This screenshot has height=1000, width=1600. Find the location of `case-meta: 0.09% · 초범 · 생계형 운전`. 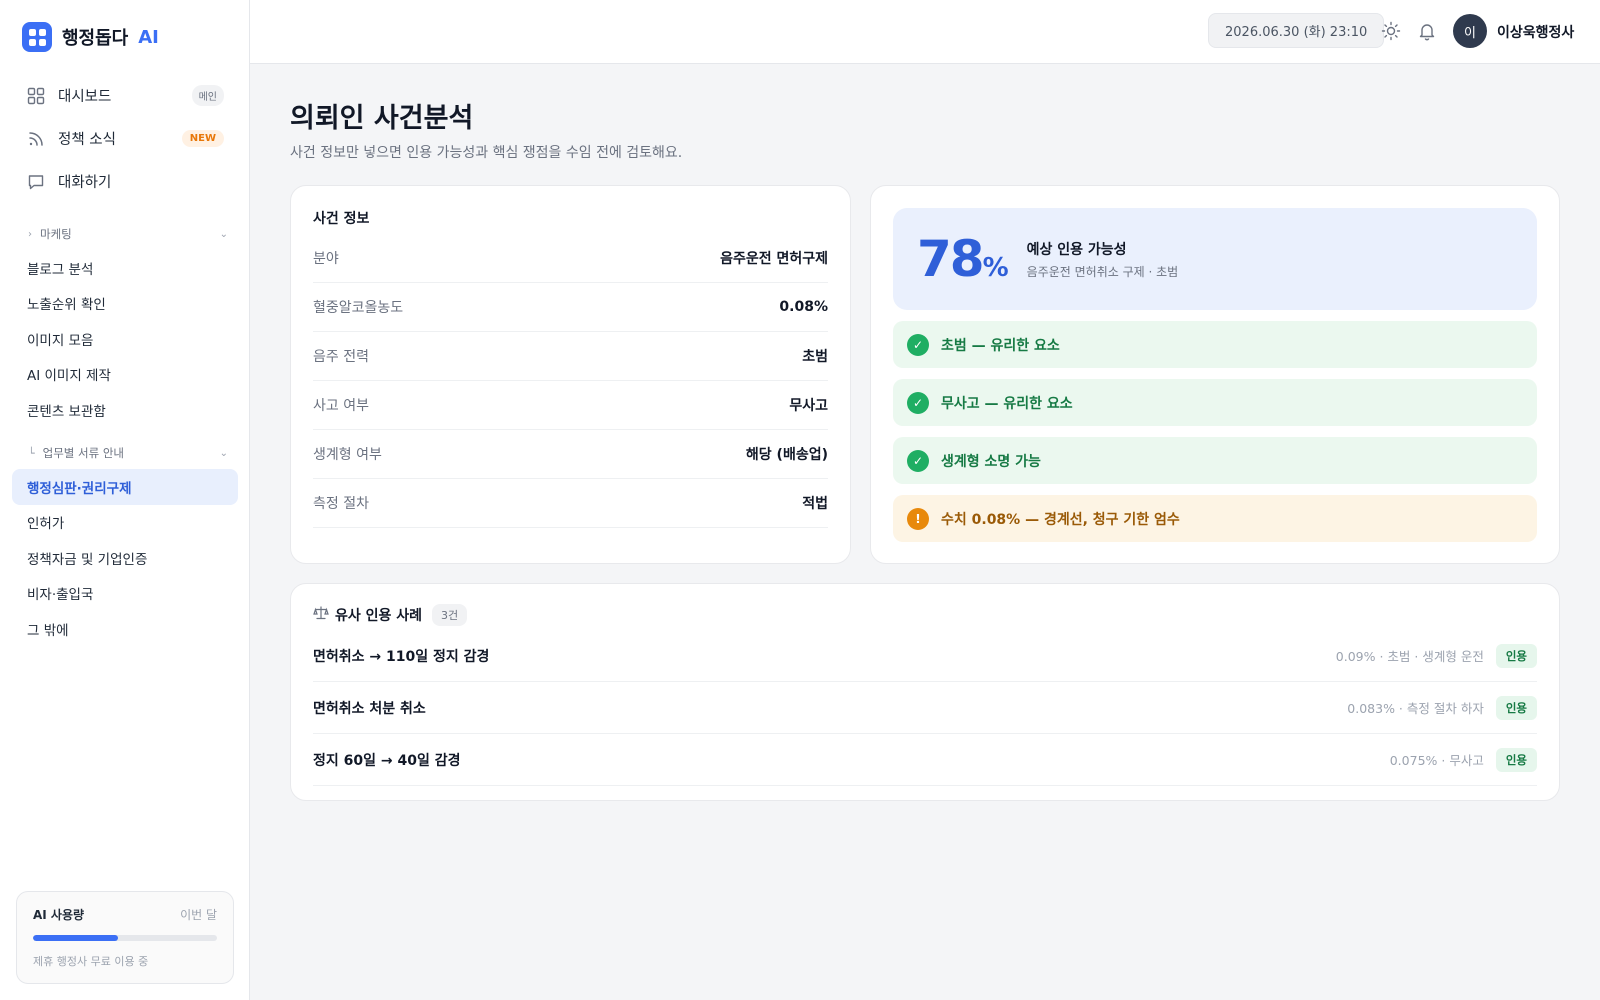

case-meta: 0.09% · 초범 · 생계형 운전 is located at coordinates (1409, 656).